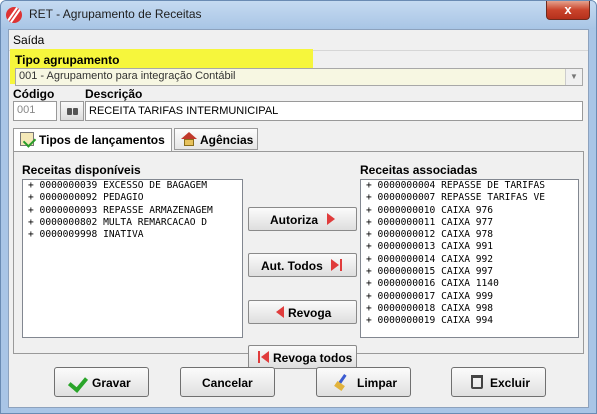 The height and width of the screenshot is (414, 597). Describe the element at coordinates (132, 223) in the screenshot. I see `list-item: + 0000000802 MULTA REMARCACAO D` at that location.